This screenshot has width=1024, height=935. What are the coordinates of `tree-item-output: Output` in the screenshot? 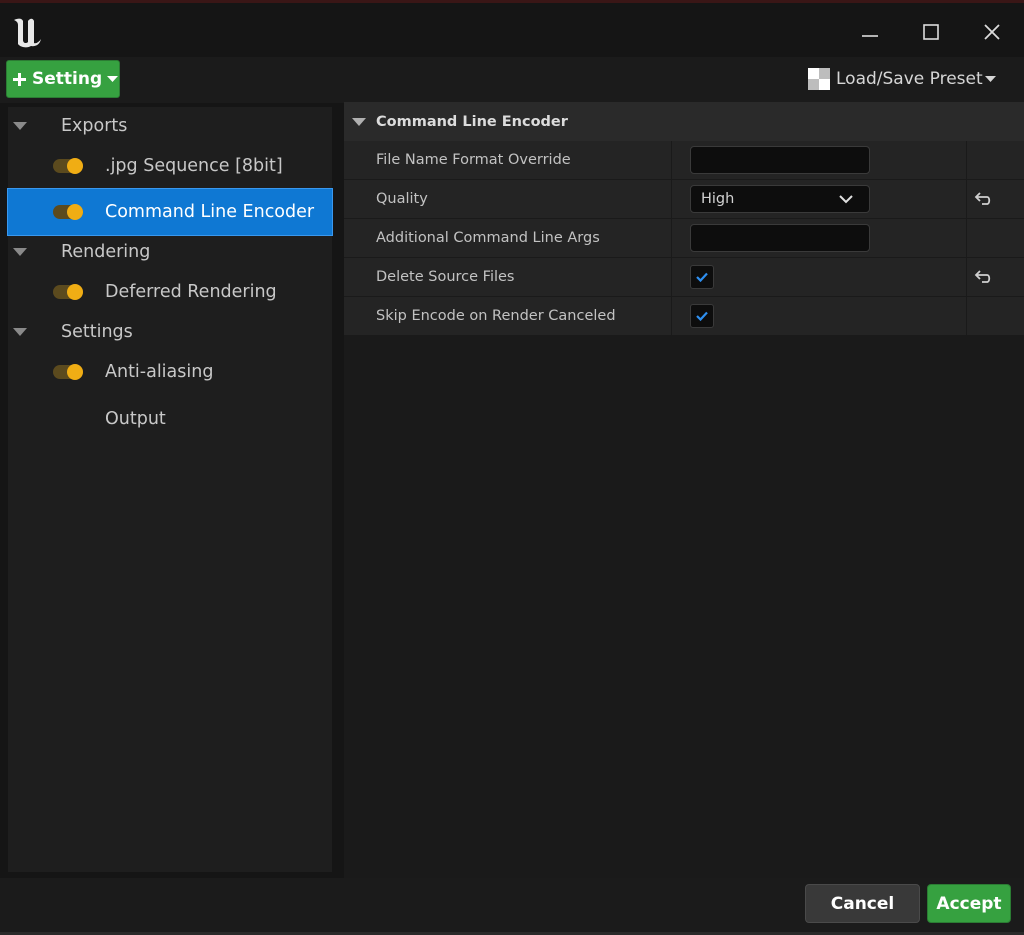 It's located at (170, 419).